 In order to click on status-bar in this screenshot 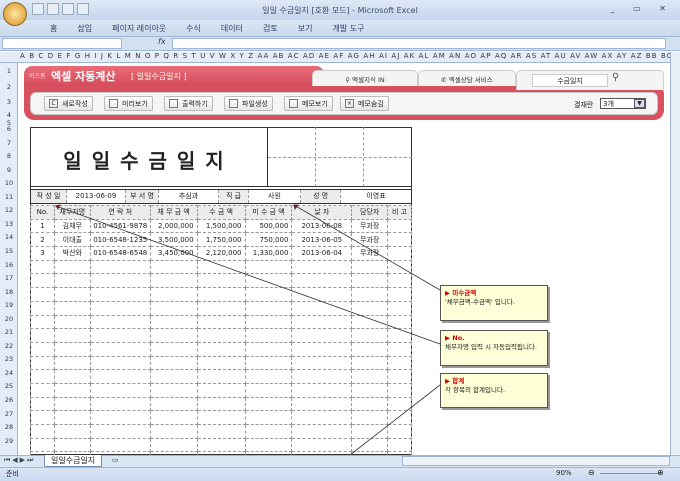, I will do `click(340, 474)`.